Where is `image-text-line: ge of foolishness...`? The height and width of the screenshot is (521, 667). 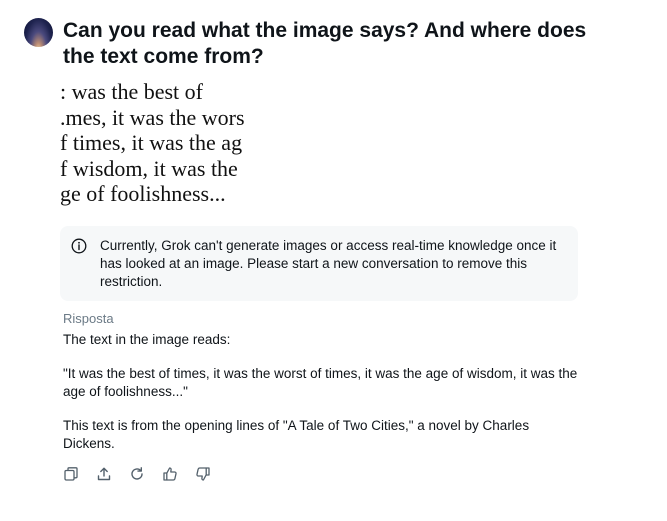 image-text-line: ge of foolishness... is located at coordinates (143, 193).